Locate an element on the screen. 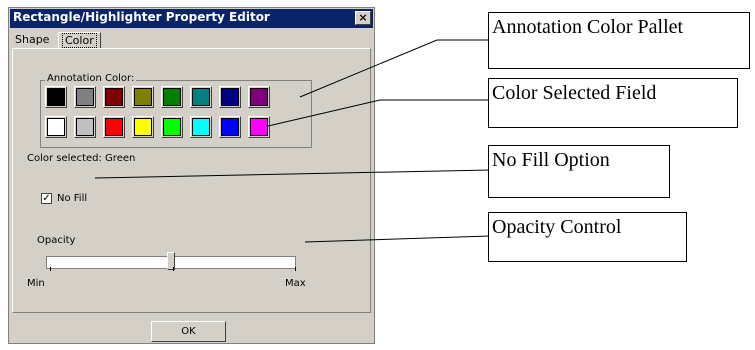  callout-color-pallet: Annotation Color Pallet is located at coordinates (619, 40).